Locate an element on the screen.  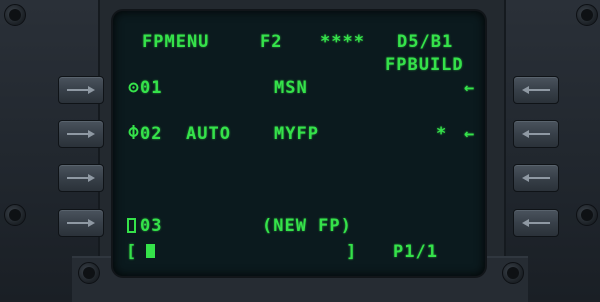
mode-label: D5/B1 is located at coordinates (425, 42).